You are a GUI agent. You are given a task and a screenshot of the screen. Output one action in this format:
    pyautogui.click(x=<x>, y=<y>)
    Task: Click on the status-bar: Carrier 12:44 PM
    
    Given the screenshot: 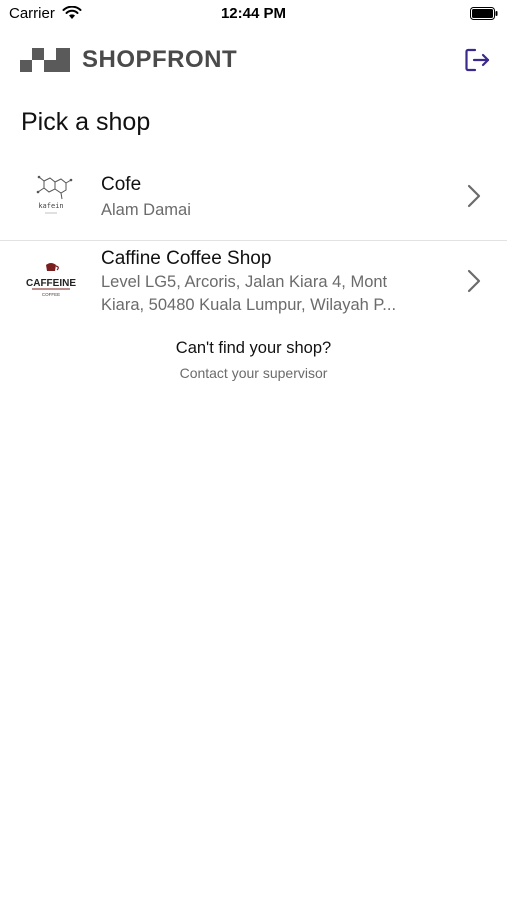 What is the action you would take?
    pyautogui.click(x=253, y=14)
    